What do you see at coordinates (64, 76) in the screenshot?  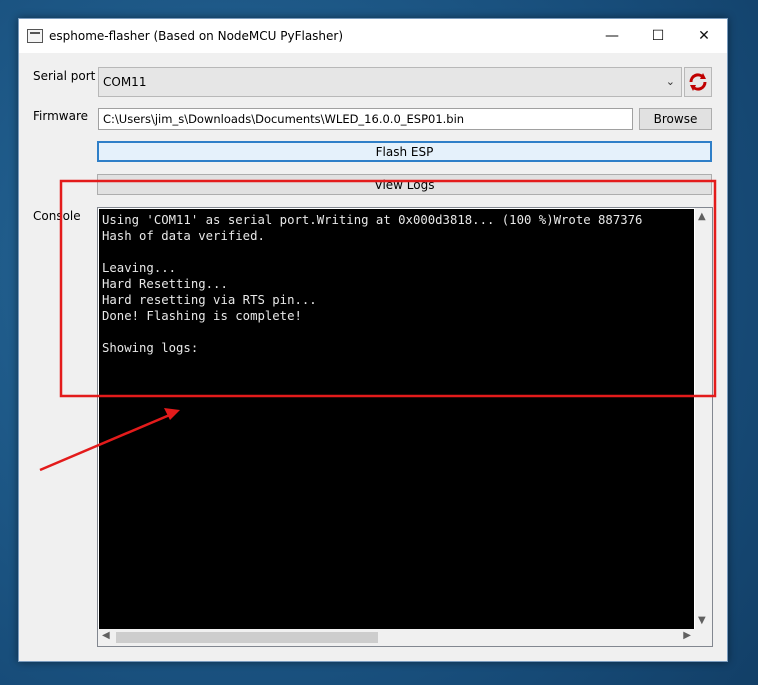 I see `serial-port-label: Serial port` at bounding box center [64, 76].